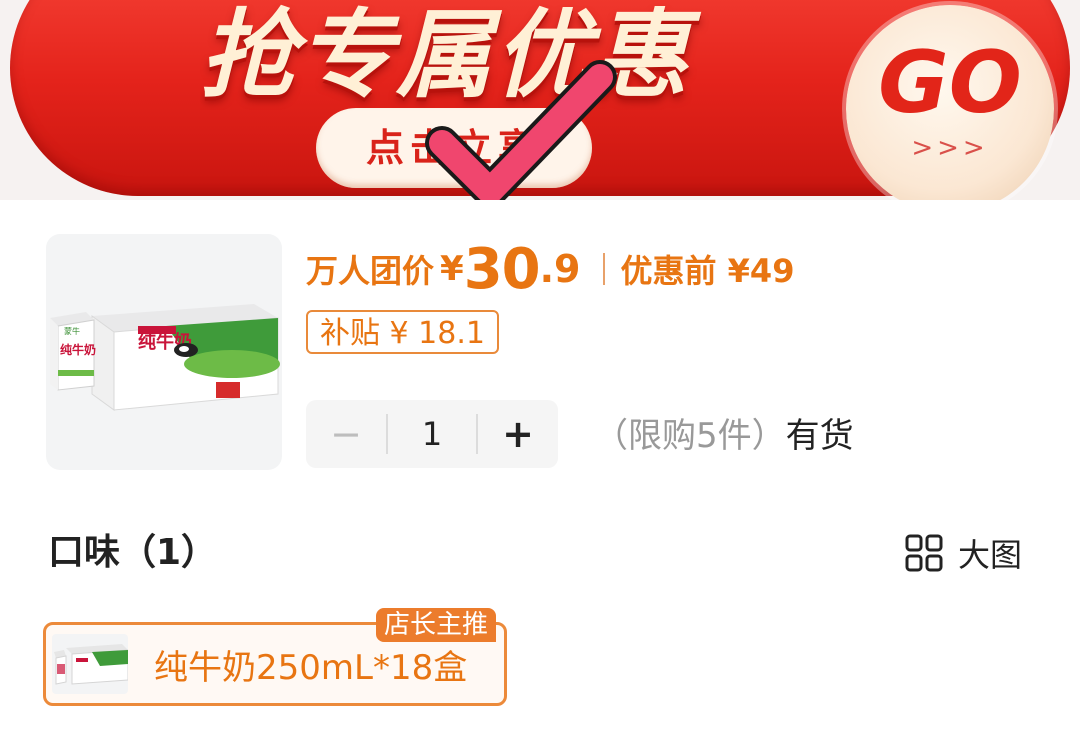 Image resolution: width=1080 pixels, height=752 pixels. I want to click on quantity-stepper: − 1 +, so click(432, 434).